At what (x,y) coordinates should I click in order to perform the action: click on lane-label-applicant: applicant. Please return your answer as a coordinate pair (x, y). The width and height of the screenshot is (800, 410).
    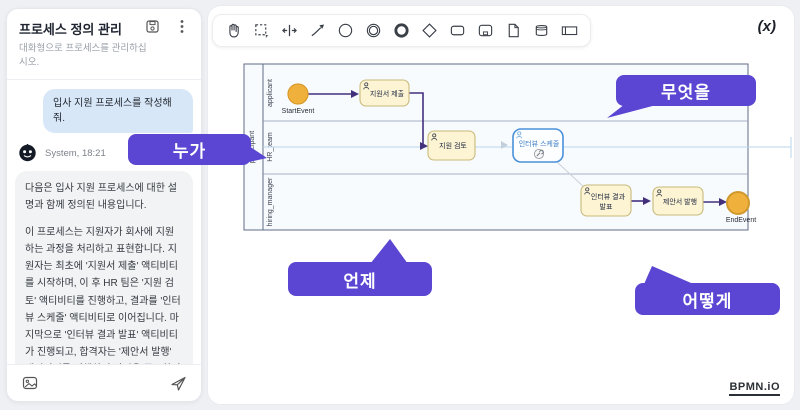
    Looking at the image, I should click on (270, 93).